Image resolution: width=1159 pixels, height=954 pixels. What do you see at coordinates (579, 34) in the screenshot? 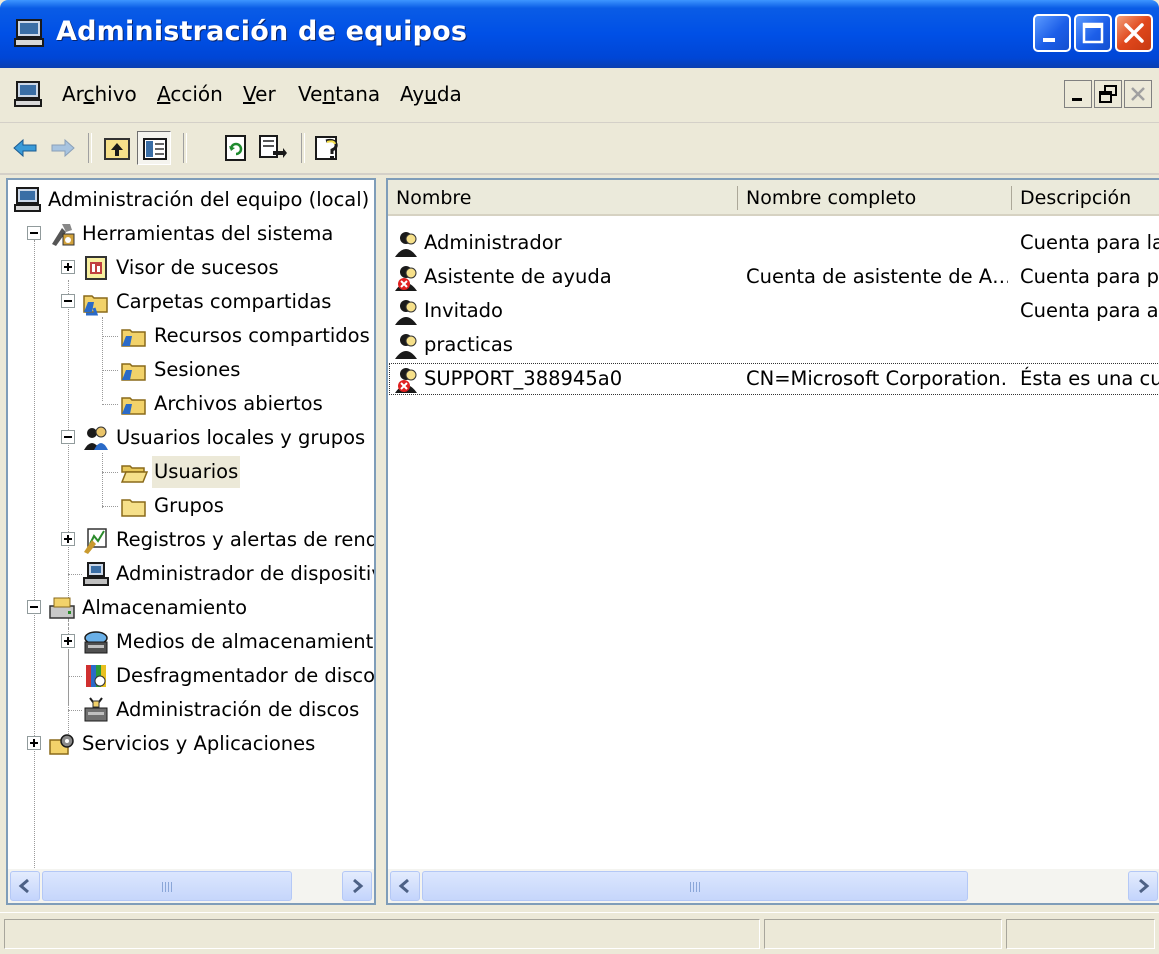
I see `title-bar: Administración de equipos` at bounding box center [579, 34].